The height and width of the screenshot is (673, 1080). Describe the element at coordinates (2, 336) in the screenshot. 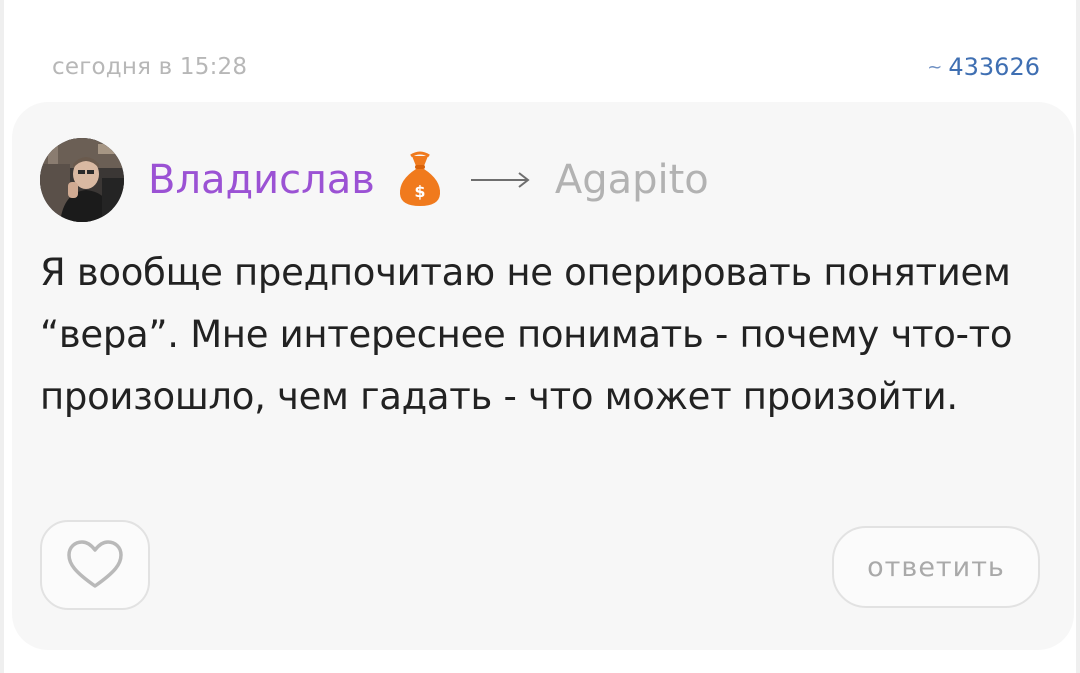

I see `left-edge-divider` at that location.